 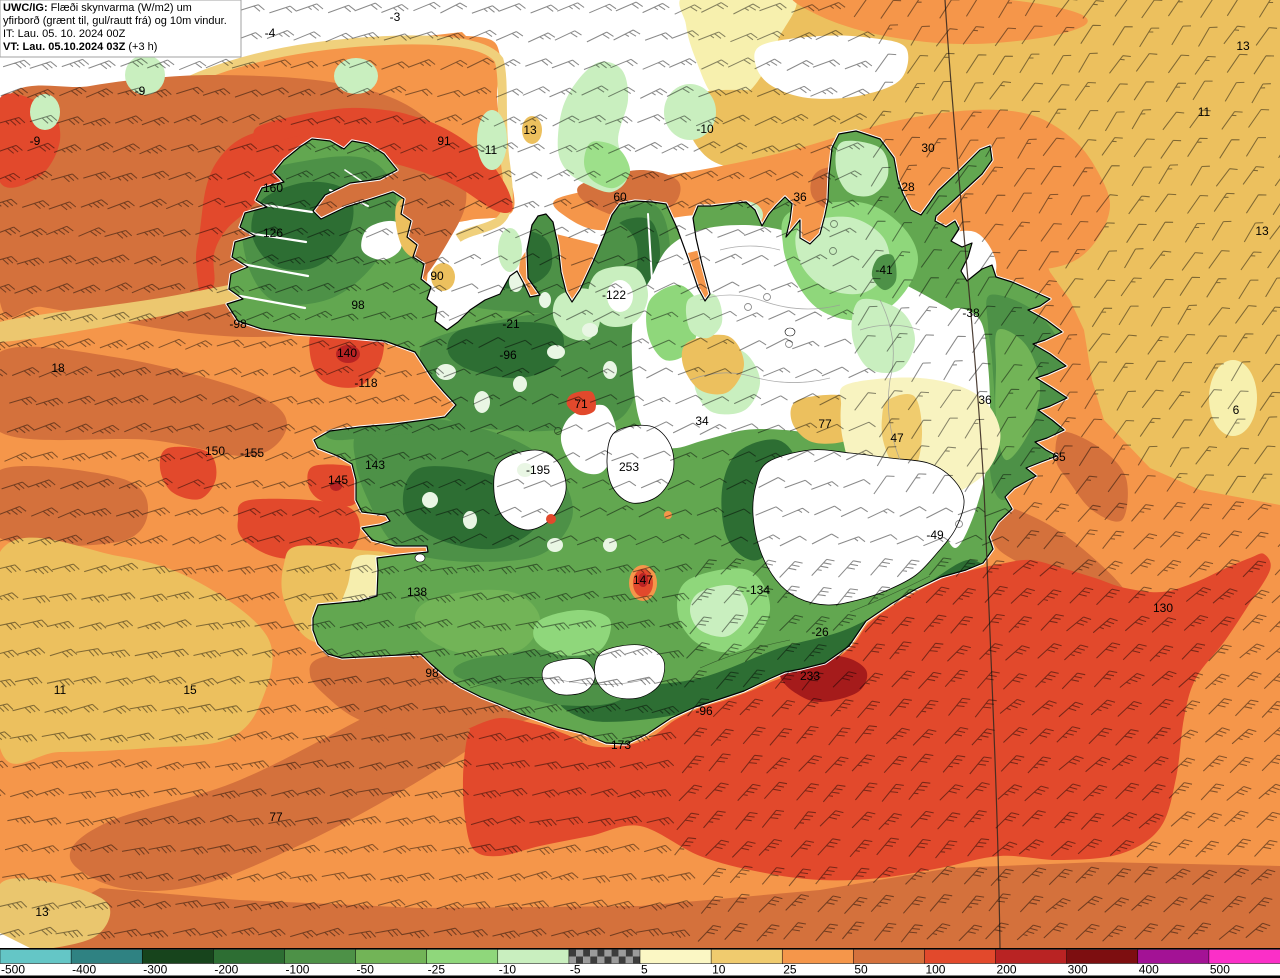 What do you see at coordinates (365, 383) in the screenshot?
I see `svg-text: -118` at bounding box center [365, 383].